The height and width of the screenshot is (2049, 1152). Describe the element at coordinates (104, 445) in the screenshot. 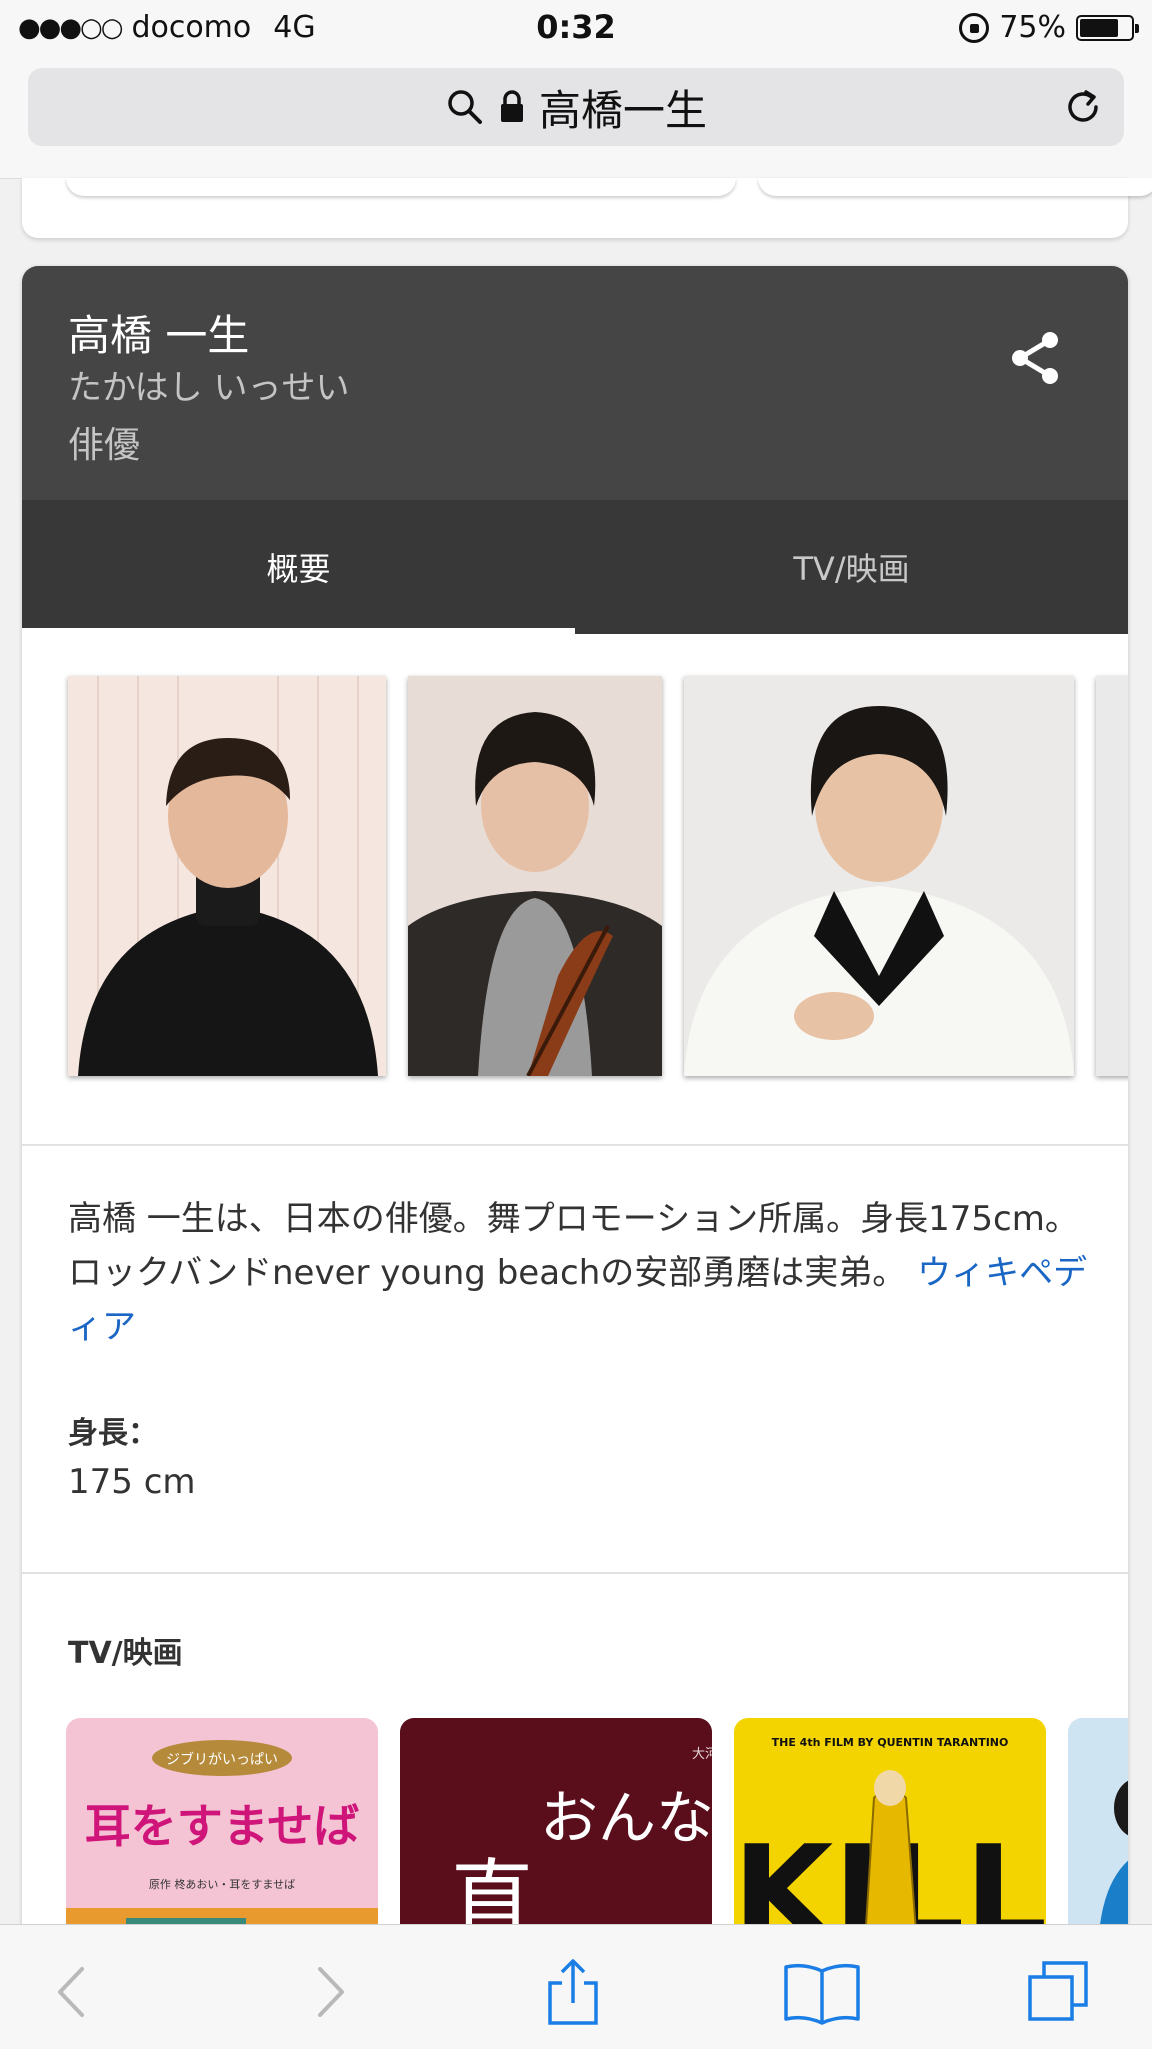

I see `entity-type: 俳優` at that location.